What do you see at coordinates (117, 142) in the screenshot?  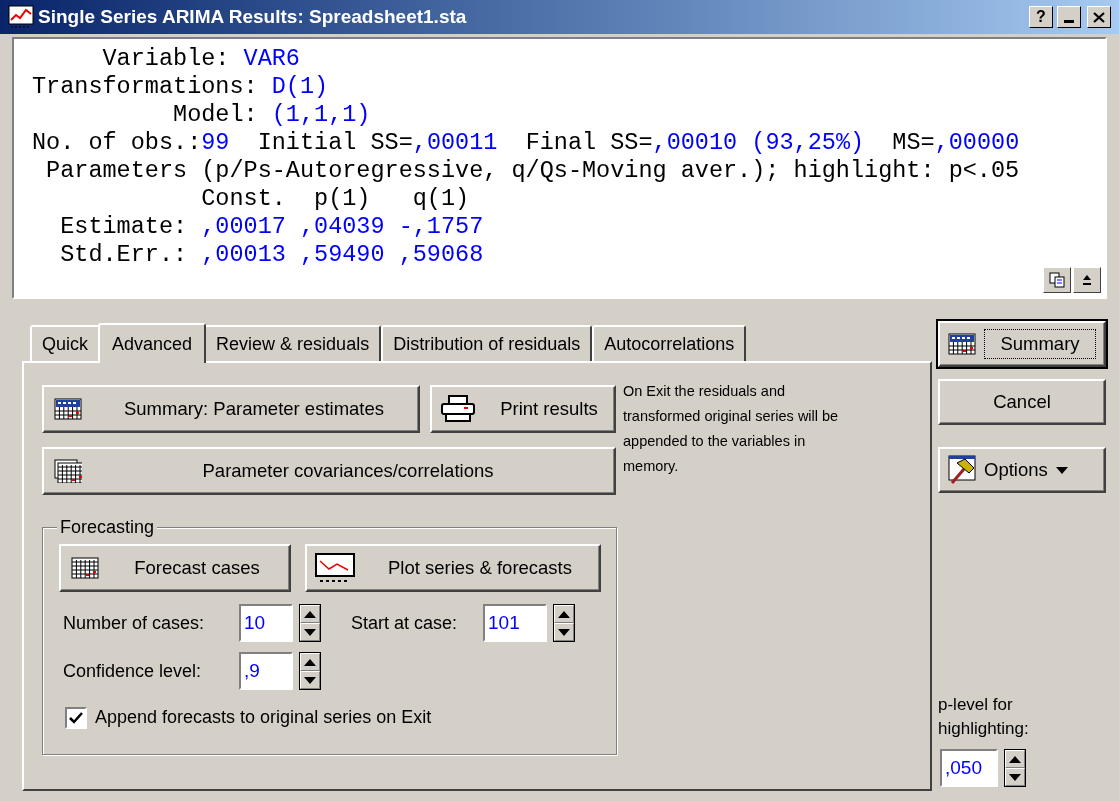 I see `output-label: No. of obs.:` at bounding box center [117, 142].